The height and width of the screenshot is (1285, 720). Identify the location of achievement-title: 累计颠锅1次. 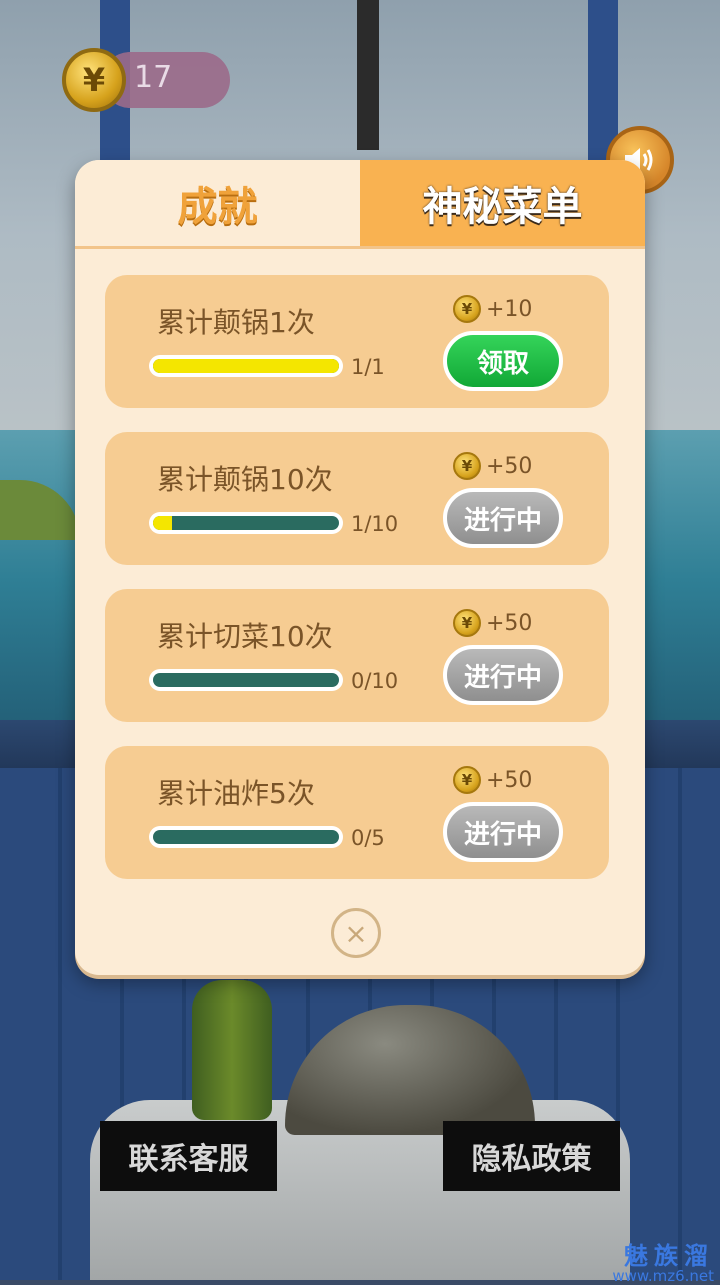
(236, 322).